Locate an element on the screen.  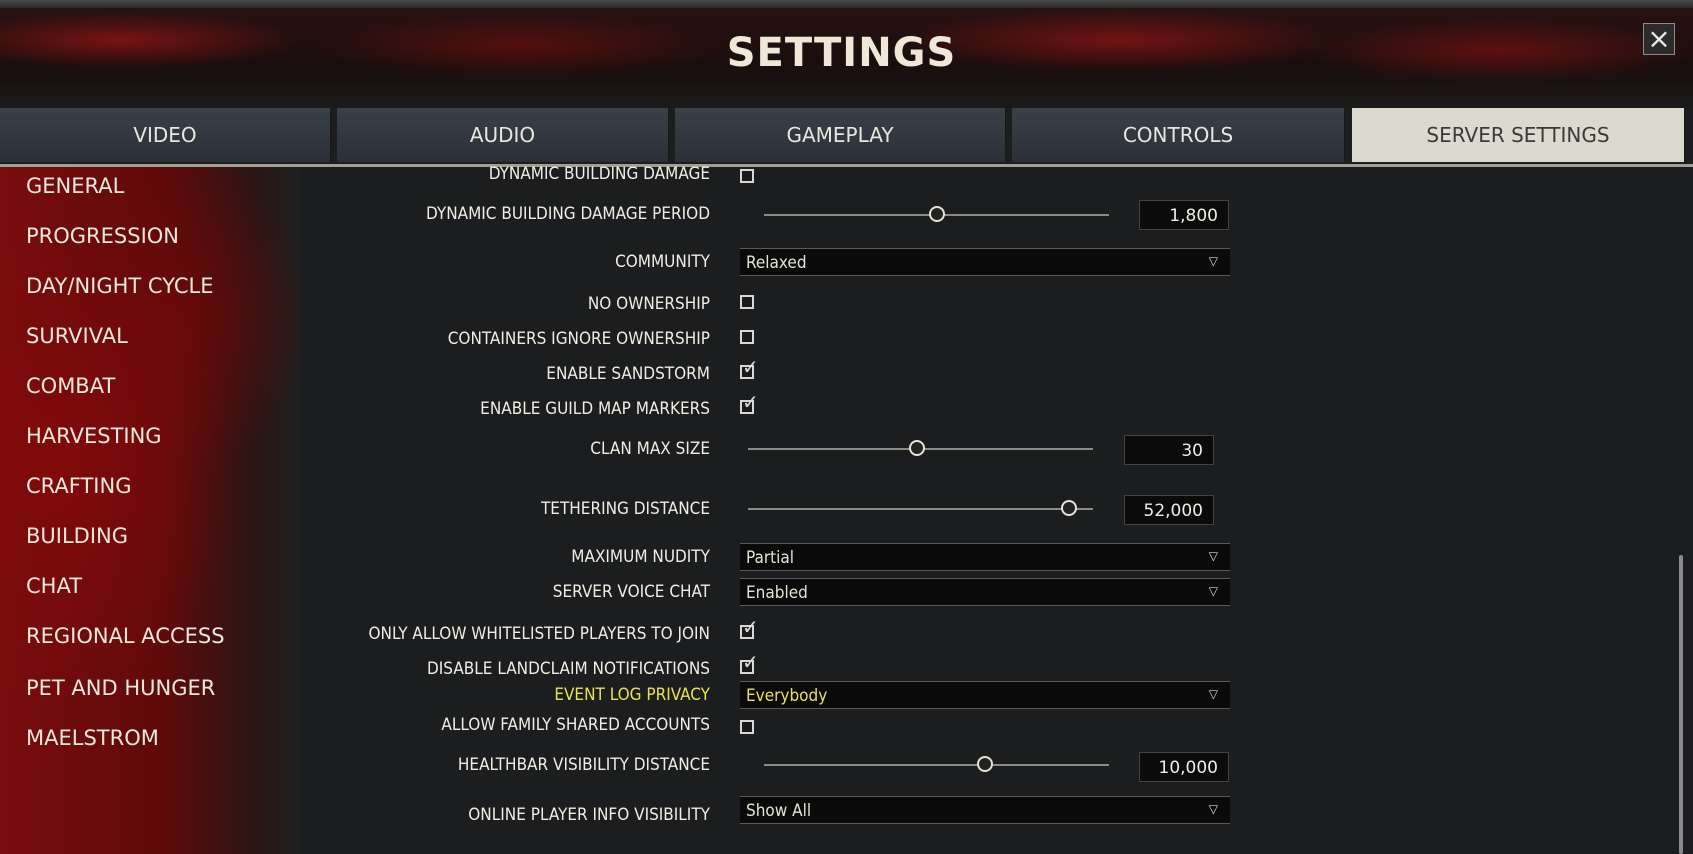
tab-controls: CONTROLS is located at coordinates (1178, 135).